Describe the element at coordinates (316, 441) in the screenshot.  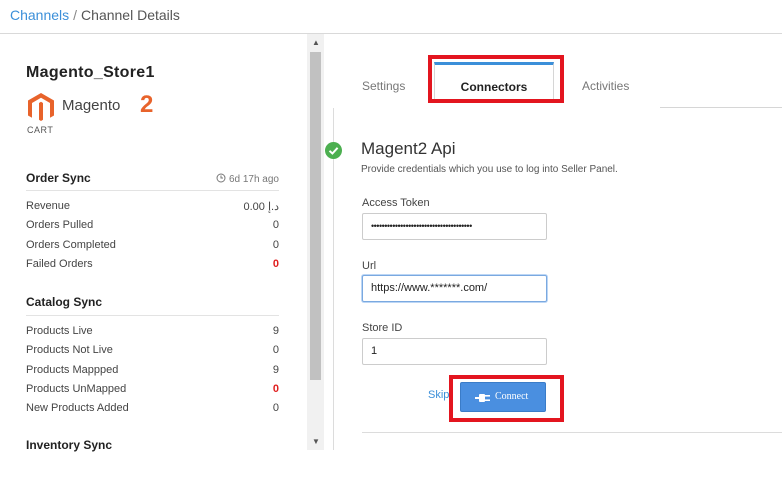
I see `scroll-down-arrow-icon: ▼` at that location.